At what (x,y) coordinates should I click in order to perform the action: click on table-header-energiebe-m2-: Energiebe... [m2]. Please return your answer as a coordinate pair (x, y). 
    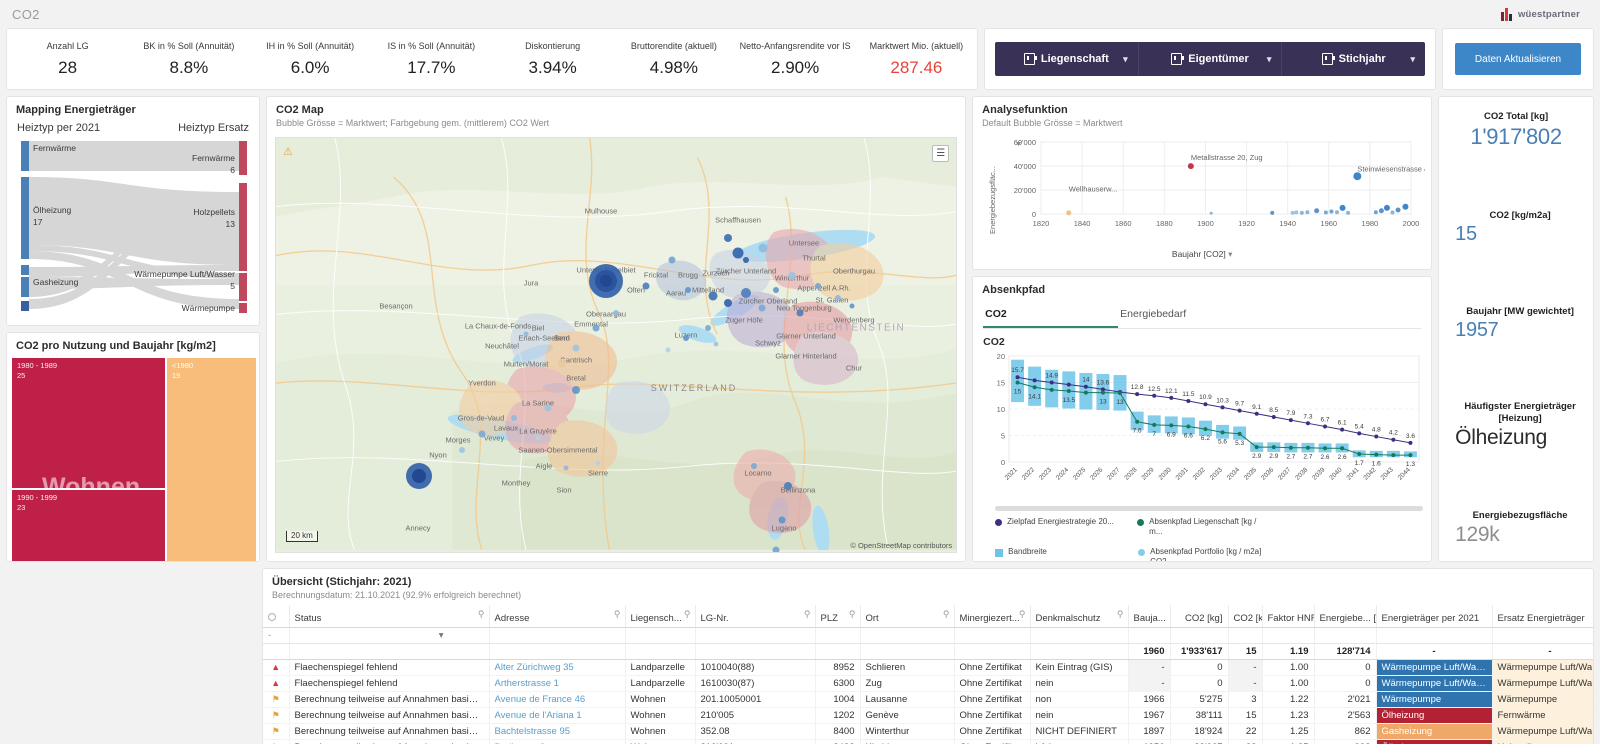
    Looking at the image, I should click on (1345, 616).